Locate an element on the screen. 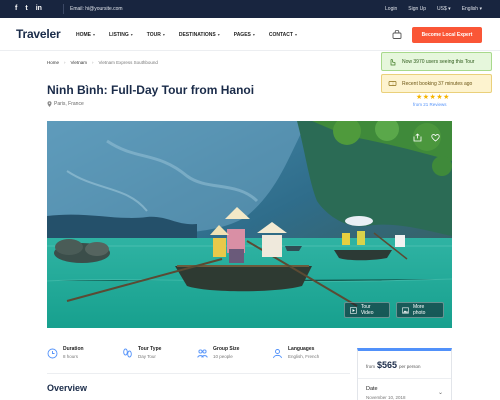  info-divider is located at coordinates (198, 373).